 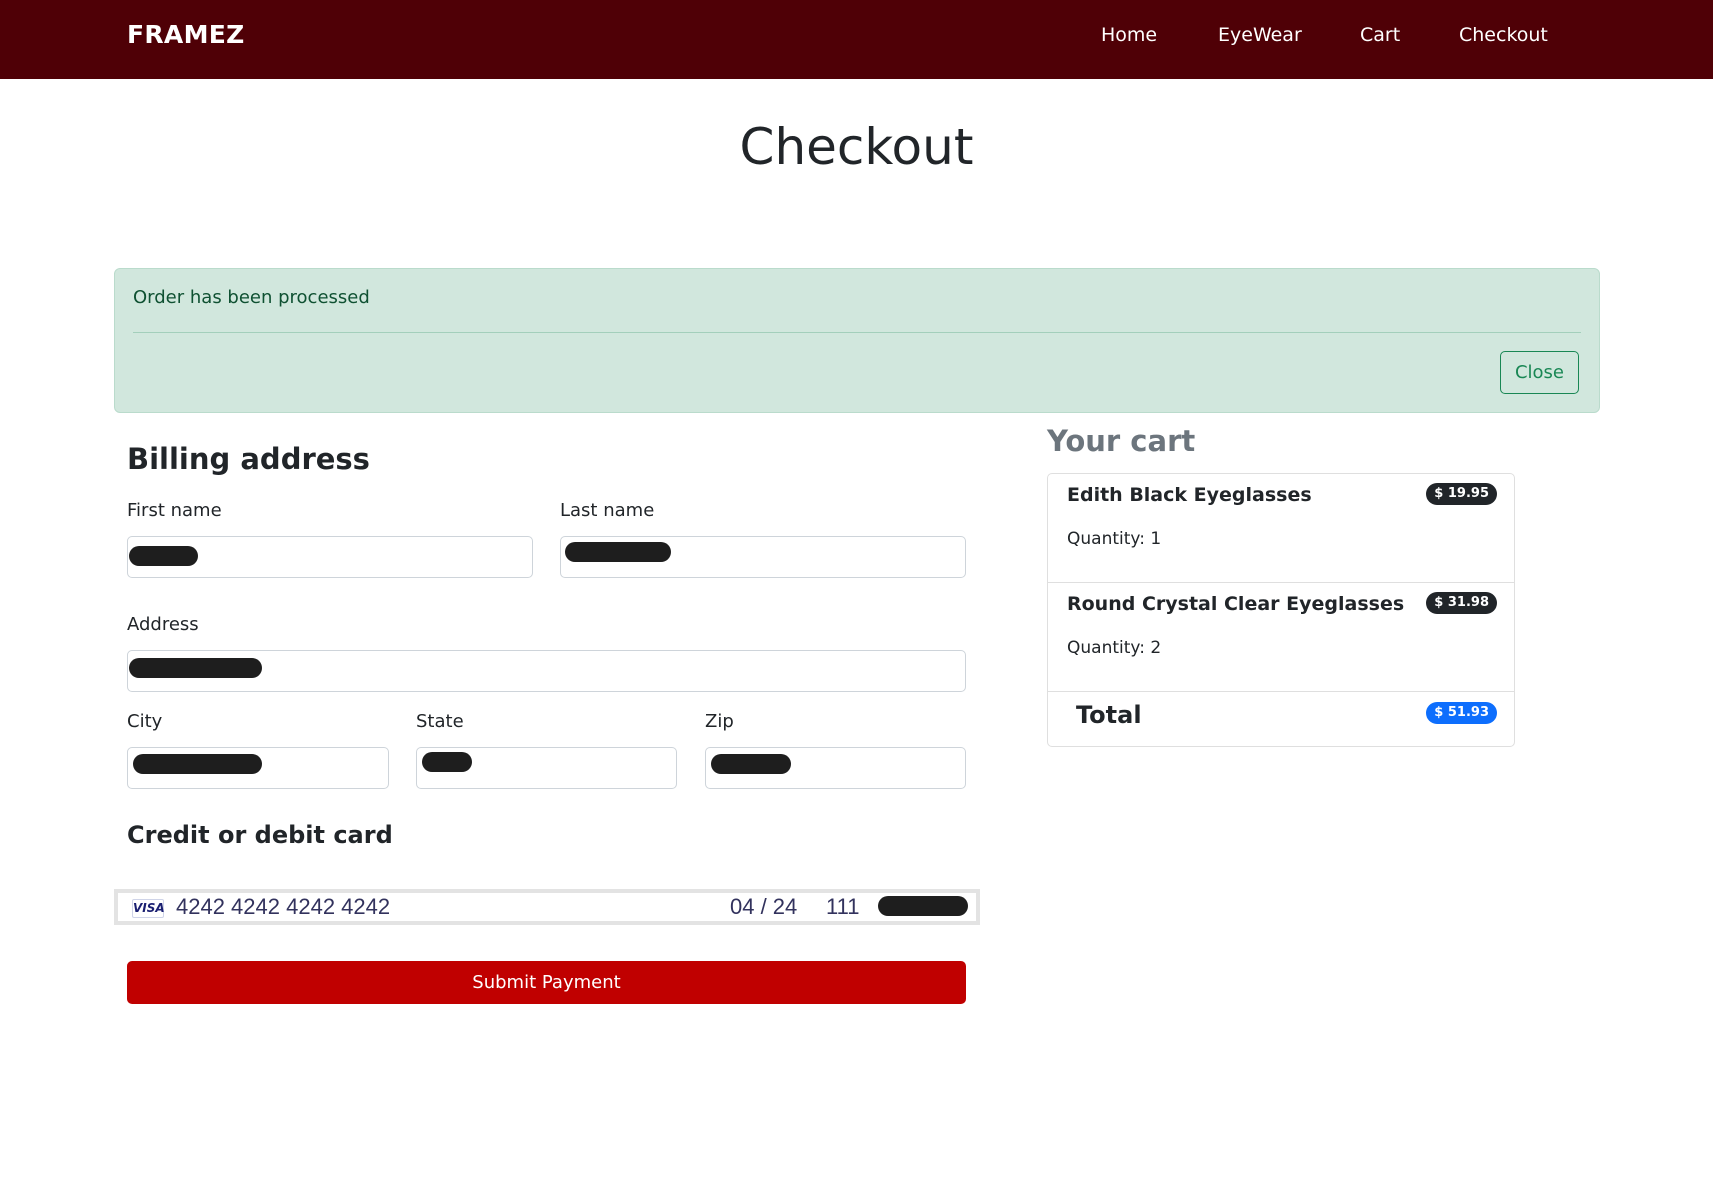 I want to click on alert-divider, so click(x=857, y=332).